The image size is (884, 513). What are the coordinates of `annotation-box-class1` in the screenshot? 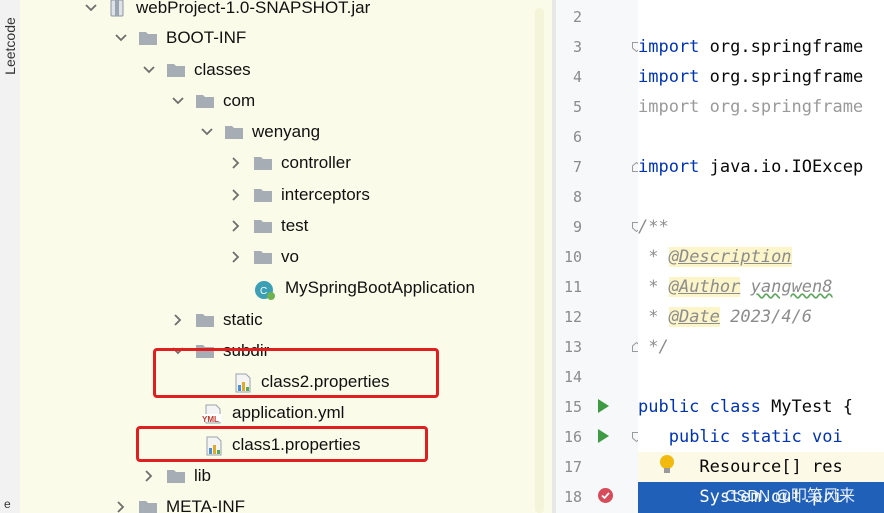 It's located at (282, 444).